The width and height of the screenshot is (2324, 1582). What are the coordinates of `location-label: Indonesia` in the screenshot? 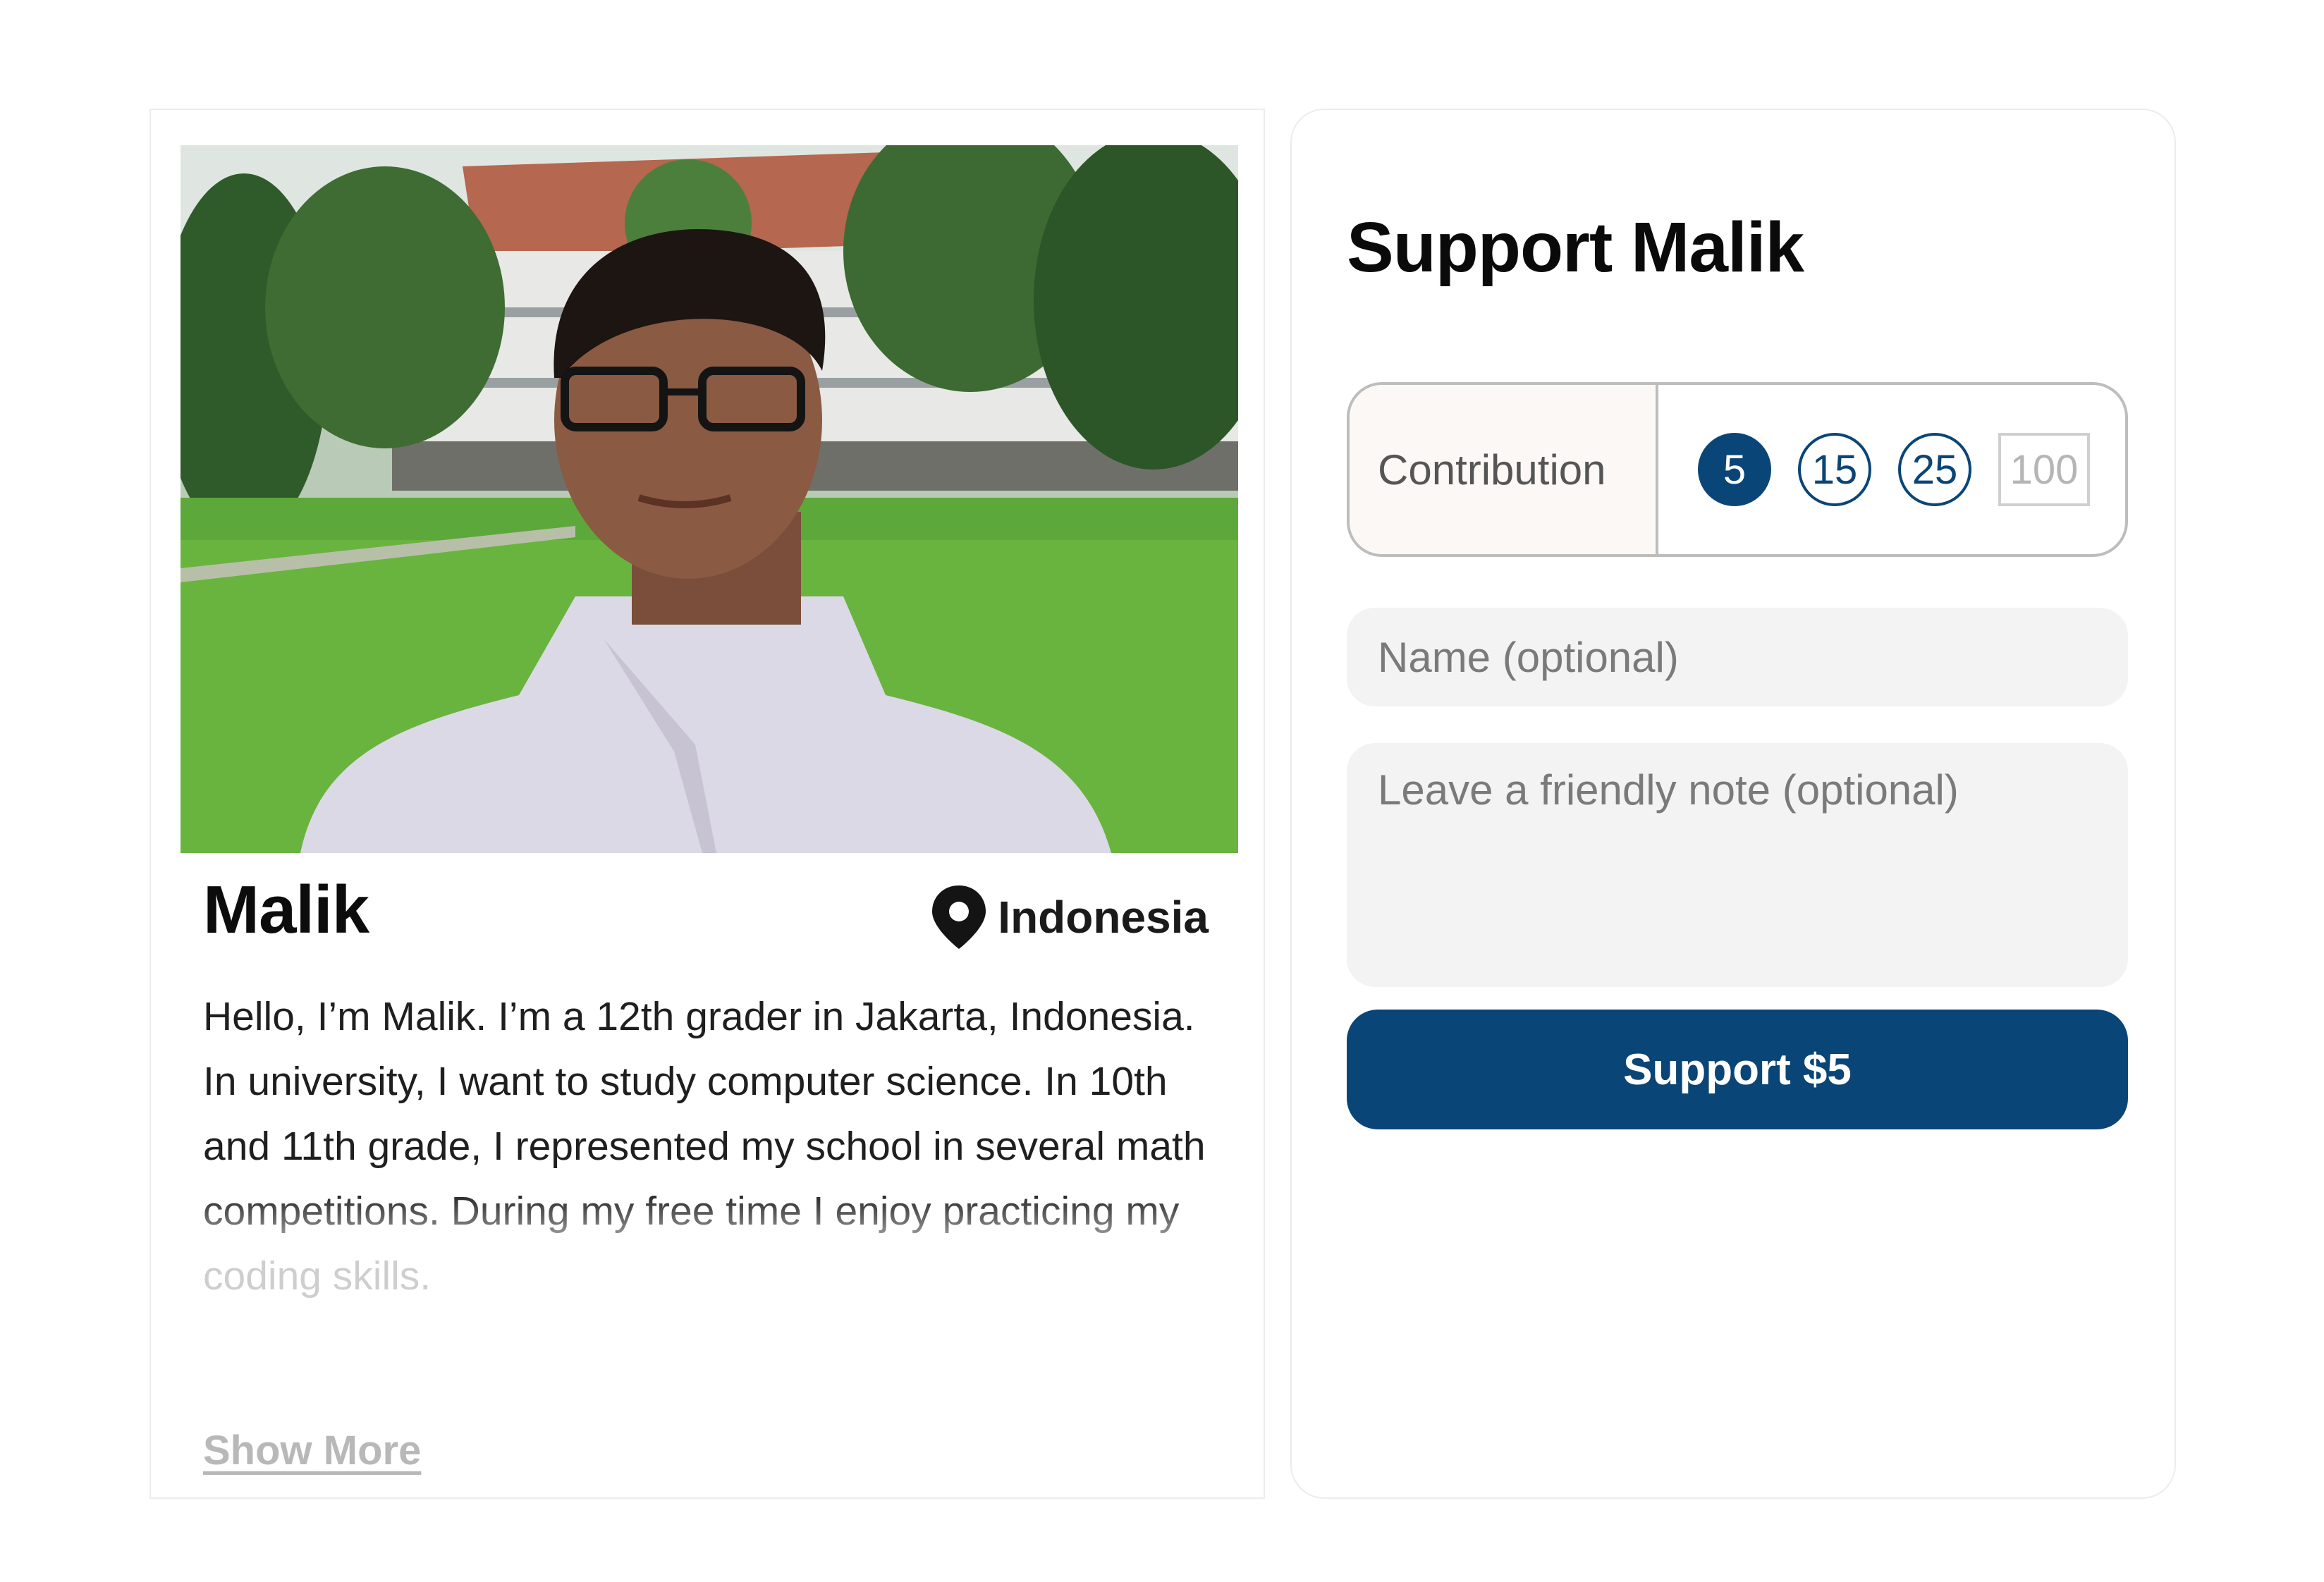 It's located at (1103, 917).